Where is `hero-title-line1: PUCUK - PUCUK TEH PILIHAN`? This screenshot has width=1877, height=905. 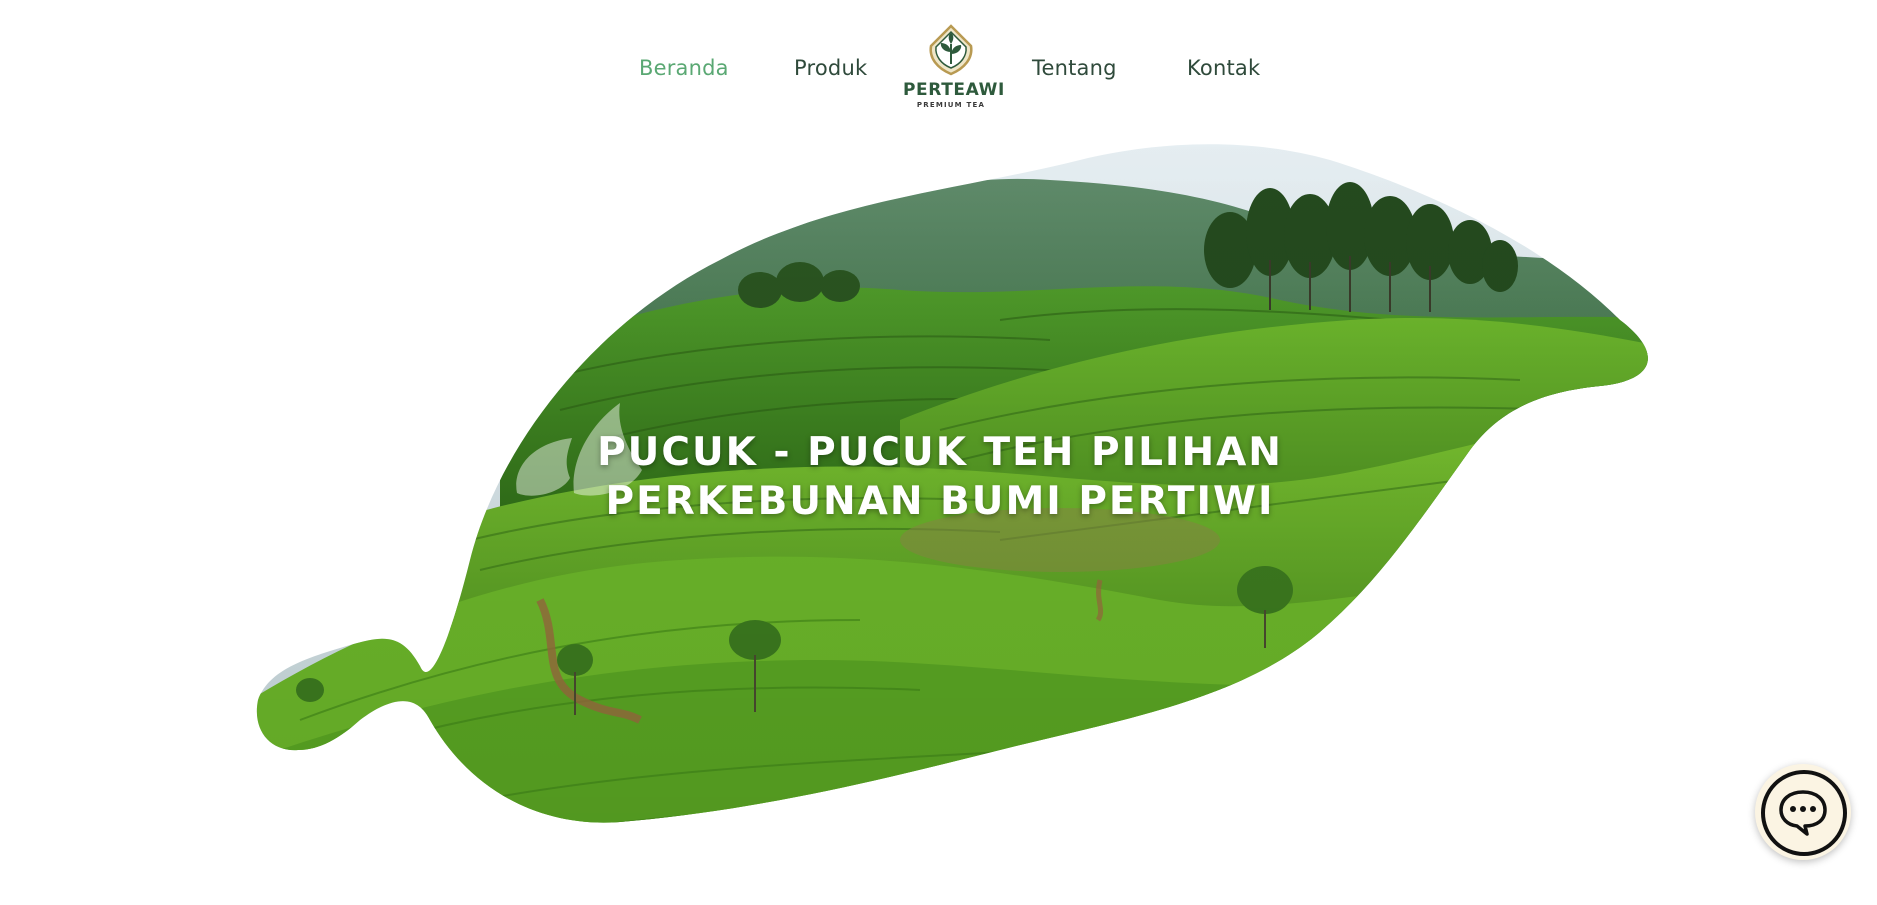
hero-title-line1: PUCUK - PUCUK TEH PILIHAN is located at coordinates (940, 452).